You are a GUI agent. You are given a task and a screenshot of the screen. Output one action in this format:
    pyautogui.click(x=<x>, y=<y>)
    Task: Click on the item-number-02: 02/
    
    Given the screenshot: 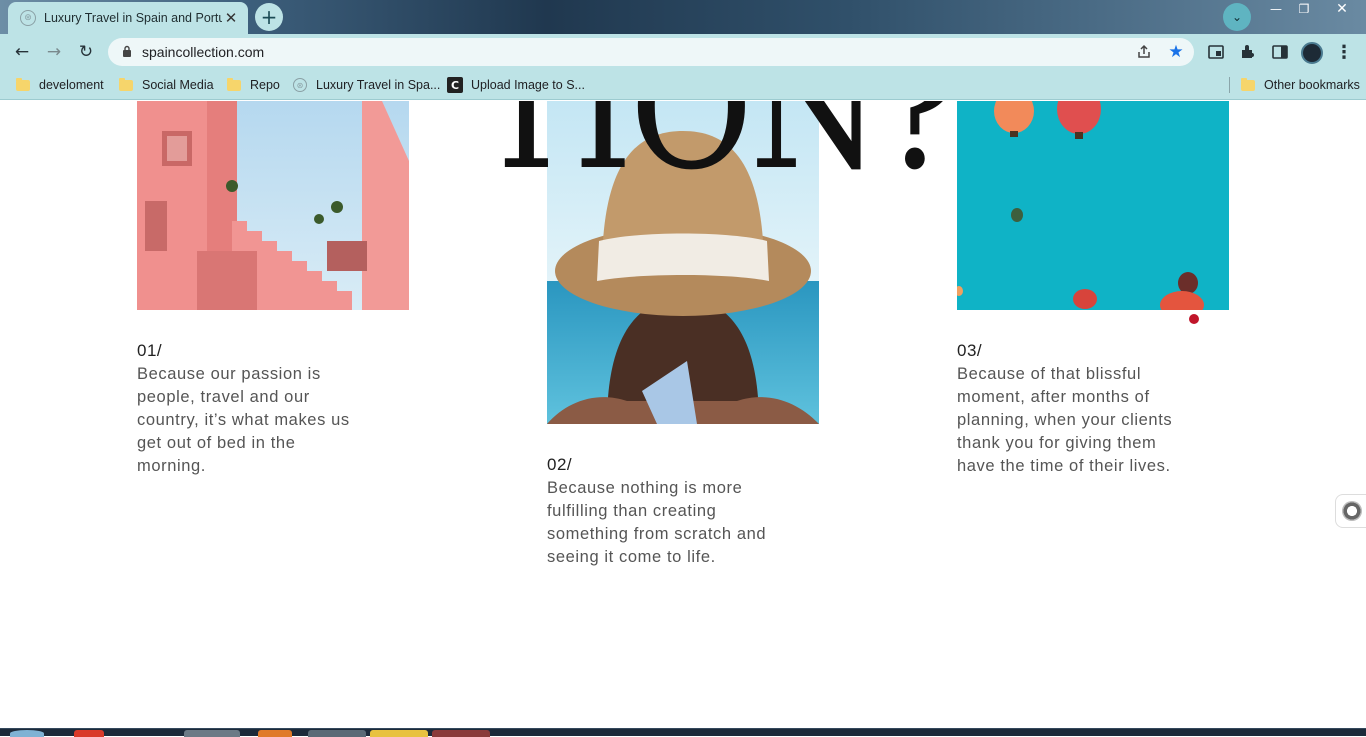 What is the action you would take?
    pyautogui.click(x=560, y=464)
    